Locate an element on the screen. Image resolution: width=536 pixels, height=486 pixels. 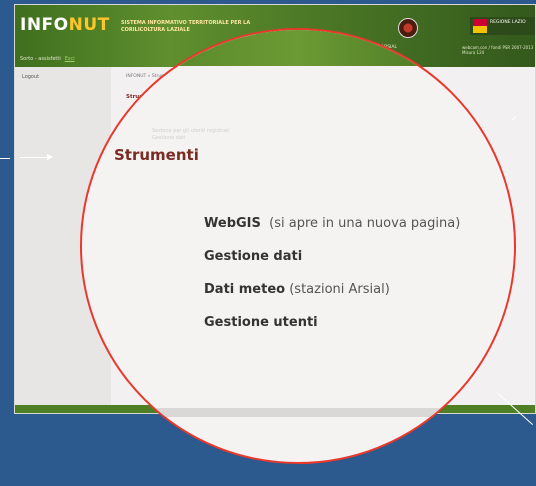
magnified-header is located at coordinates (298, 48).